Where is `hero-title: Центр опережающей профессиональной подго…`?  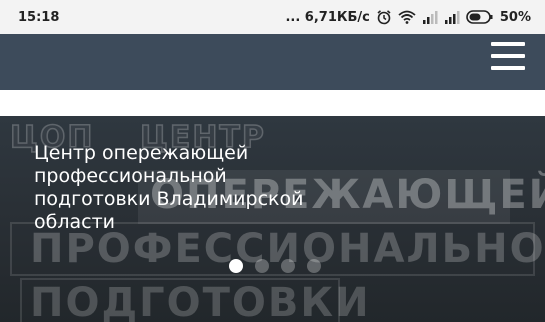 hero-title: Центр опережающей профессиональной подго… is located at coordinates (169, 187).